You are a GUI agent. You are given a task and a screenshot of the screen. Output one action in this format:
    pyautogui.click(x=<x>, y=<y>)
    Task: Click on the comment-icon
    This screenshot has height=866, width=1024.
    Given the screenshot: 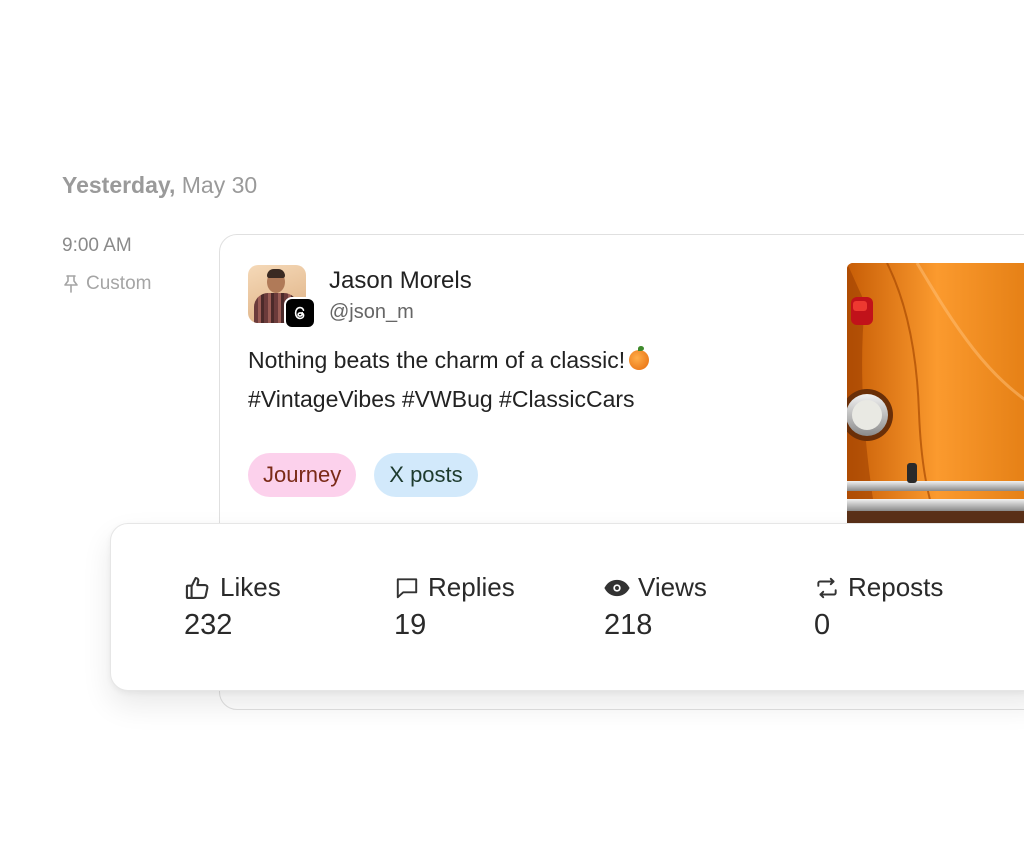 What is the action you would take?
    pyautogui.click(x=407, y=588)
    